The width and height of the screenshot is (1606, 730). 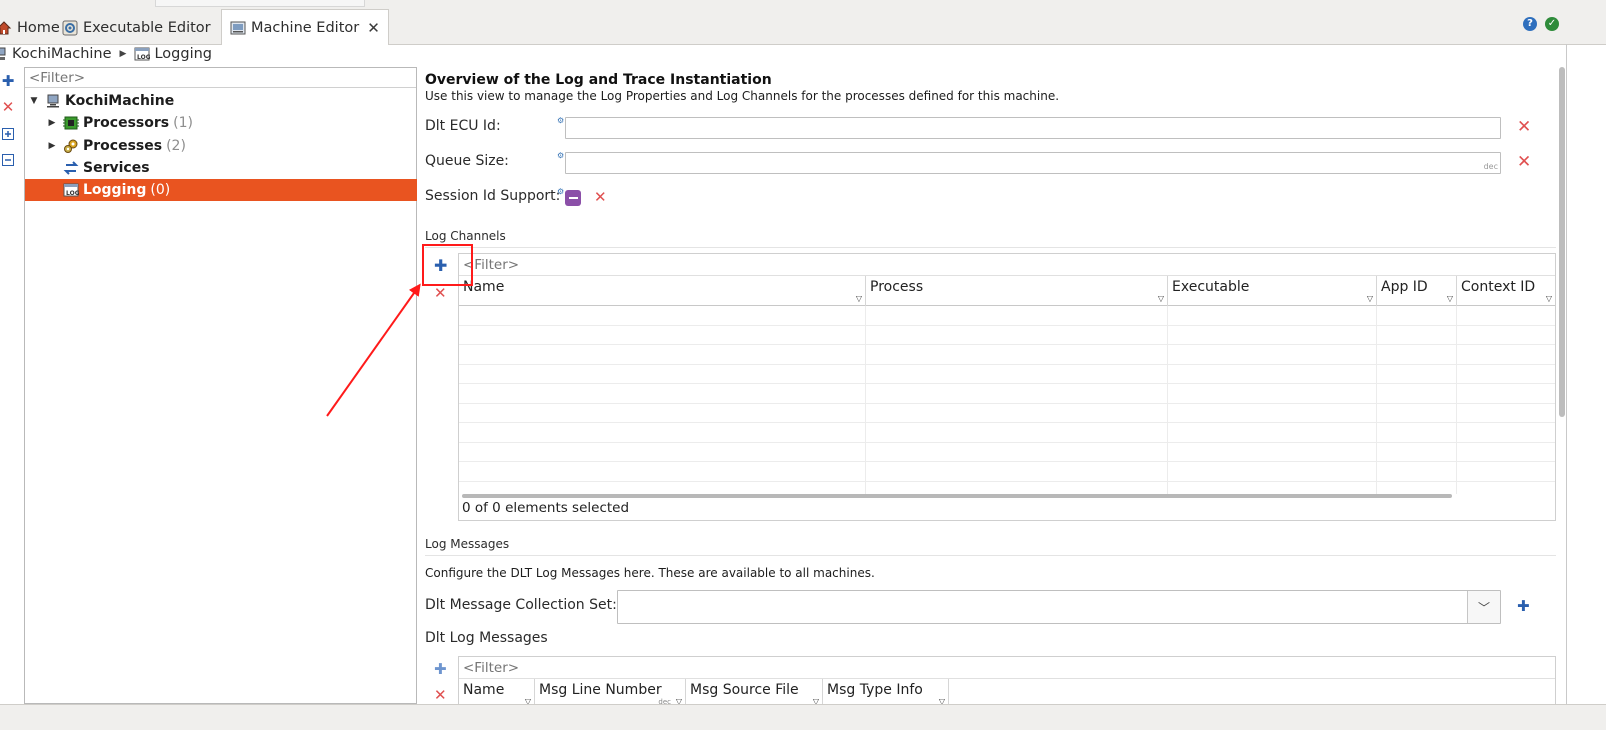 What do you see at coordinates (8, 134) in the screenshot?
I see `expand-all-icon` at bounding box center [8, 134].